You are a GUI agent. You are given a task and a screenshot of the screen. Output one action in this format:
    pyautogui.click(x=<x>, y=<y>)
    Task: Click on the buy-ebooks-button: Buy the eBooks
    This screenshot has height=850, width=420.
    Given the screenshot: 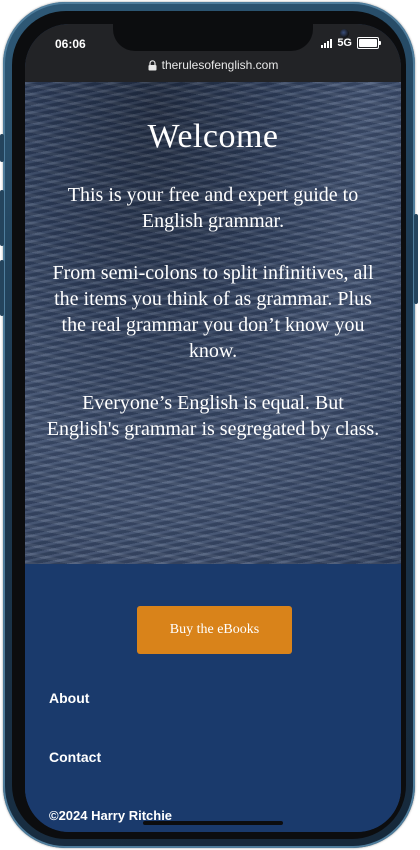 What is the action you would take?
    pyautogui.click(x=214, y=630)
    